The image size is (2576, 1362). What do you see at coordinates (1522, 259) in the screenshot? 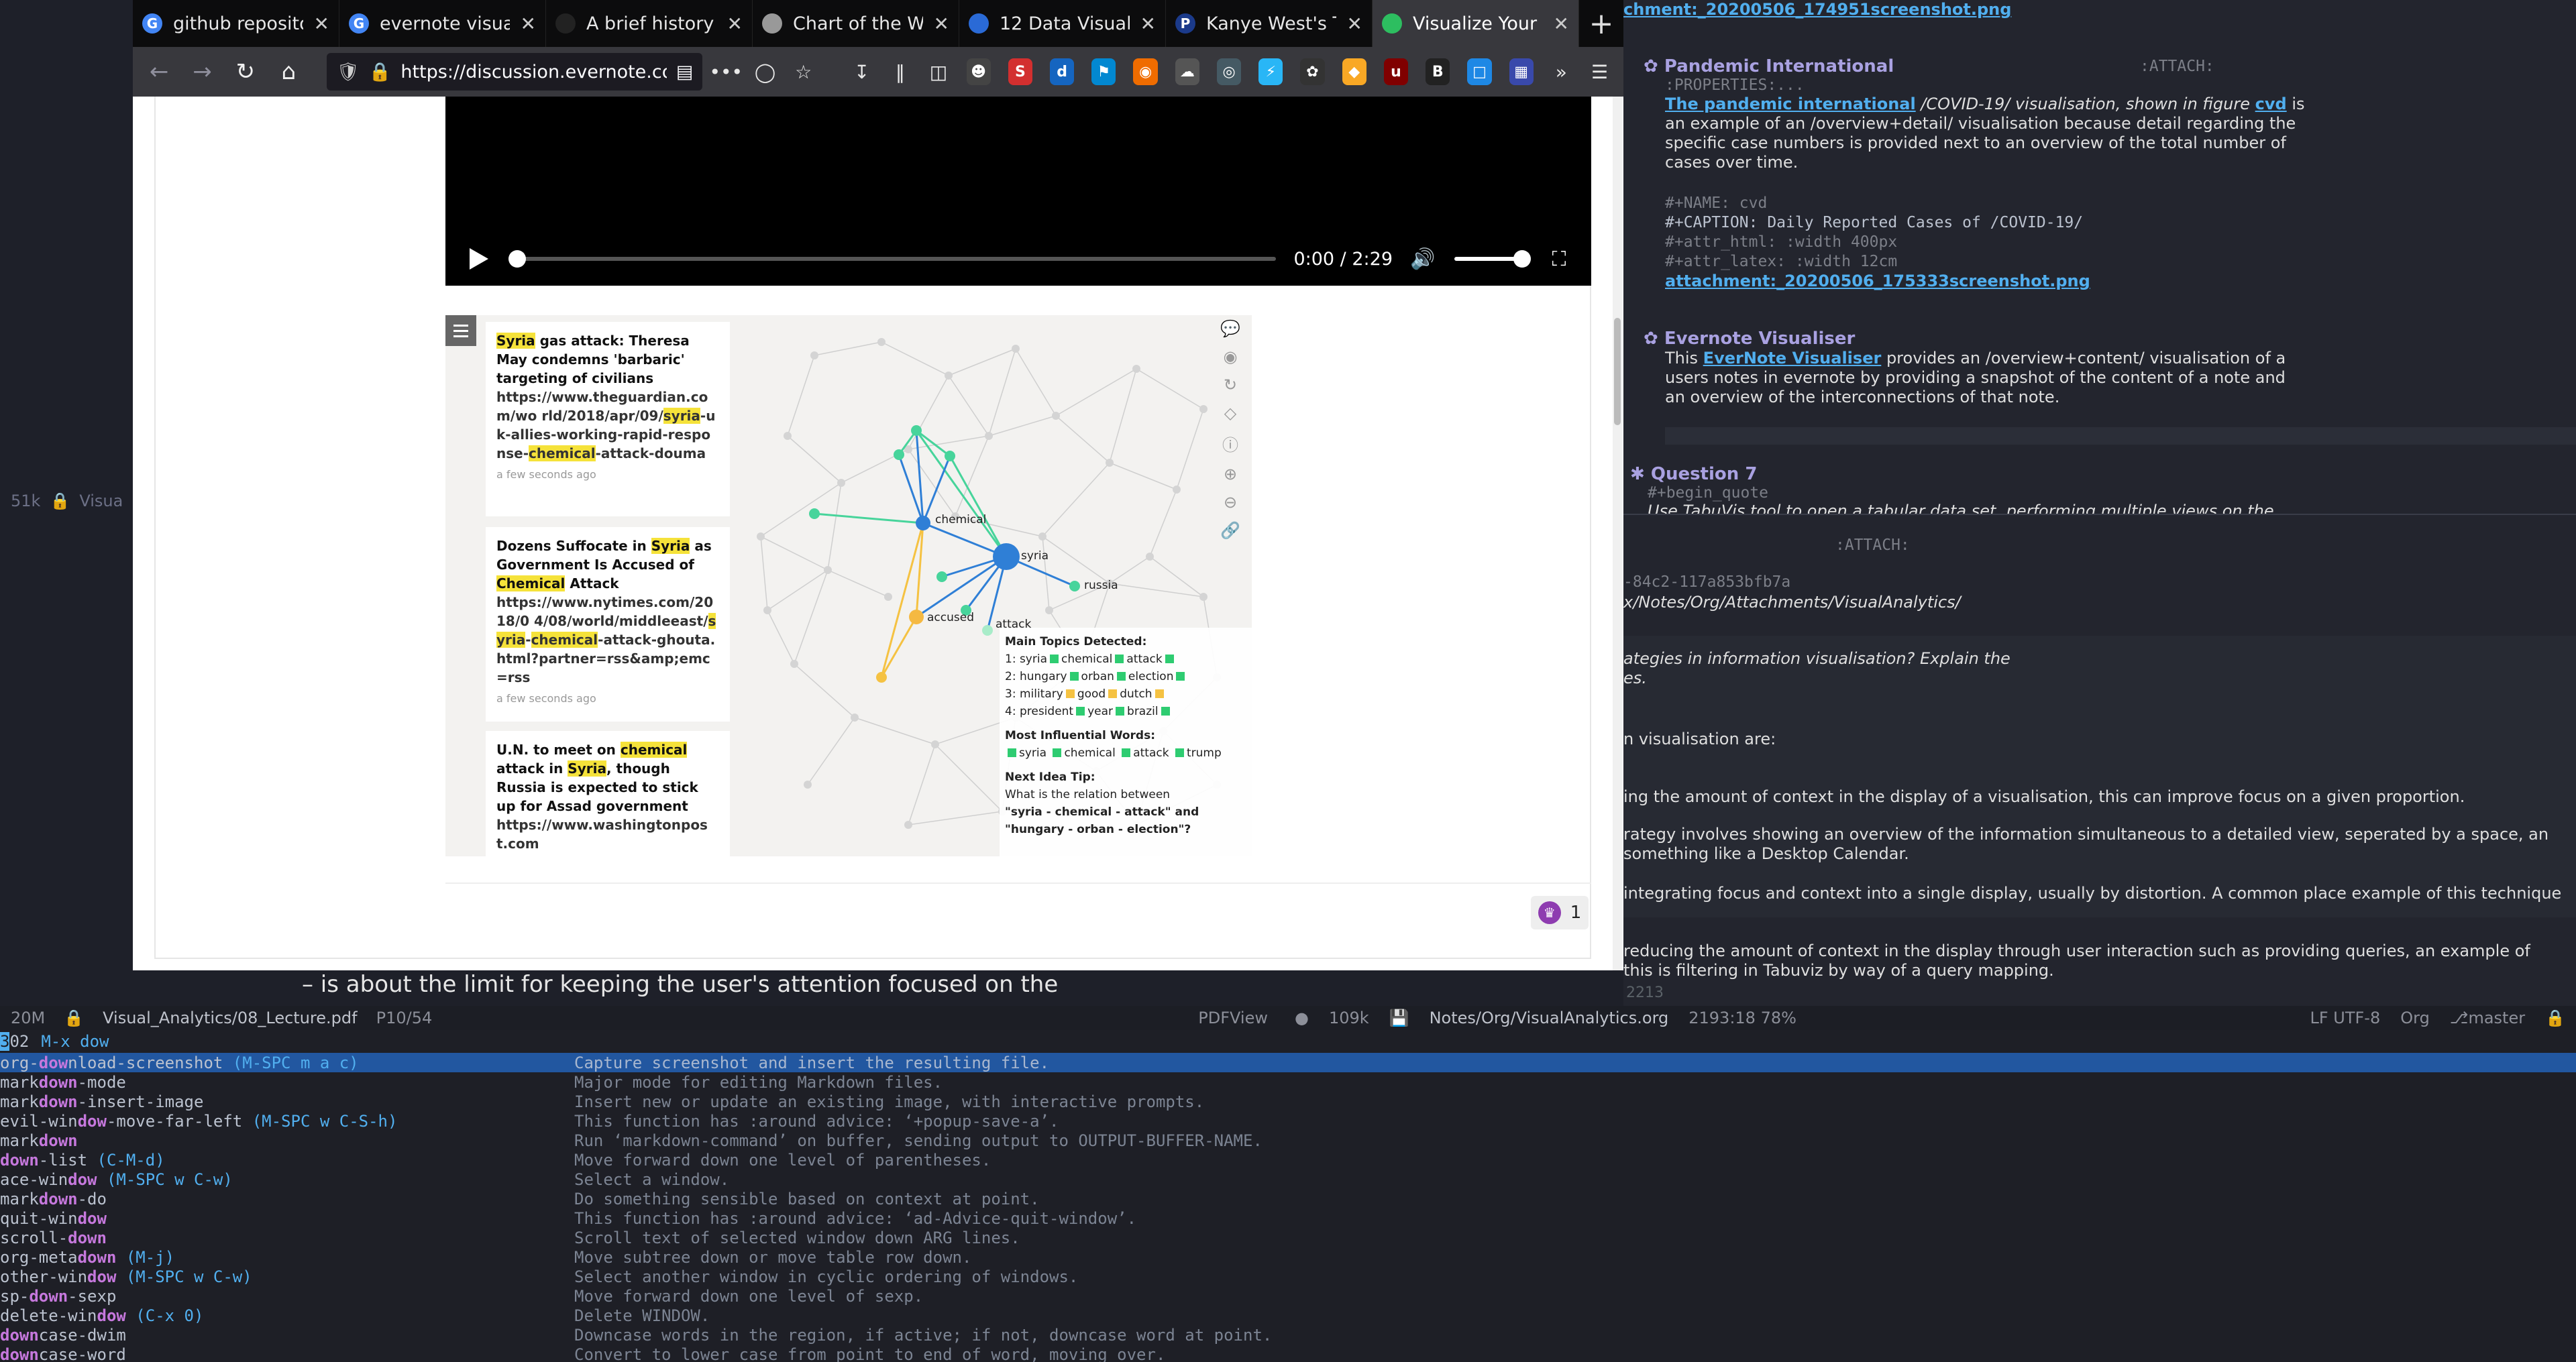
I see `volume-knob` at bounding box center [1522, 259].